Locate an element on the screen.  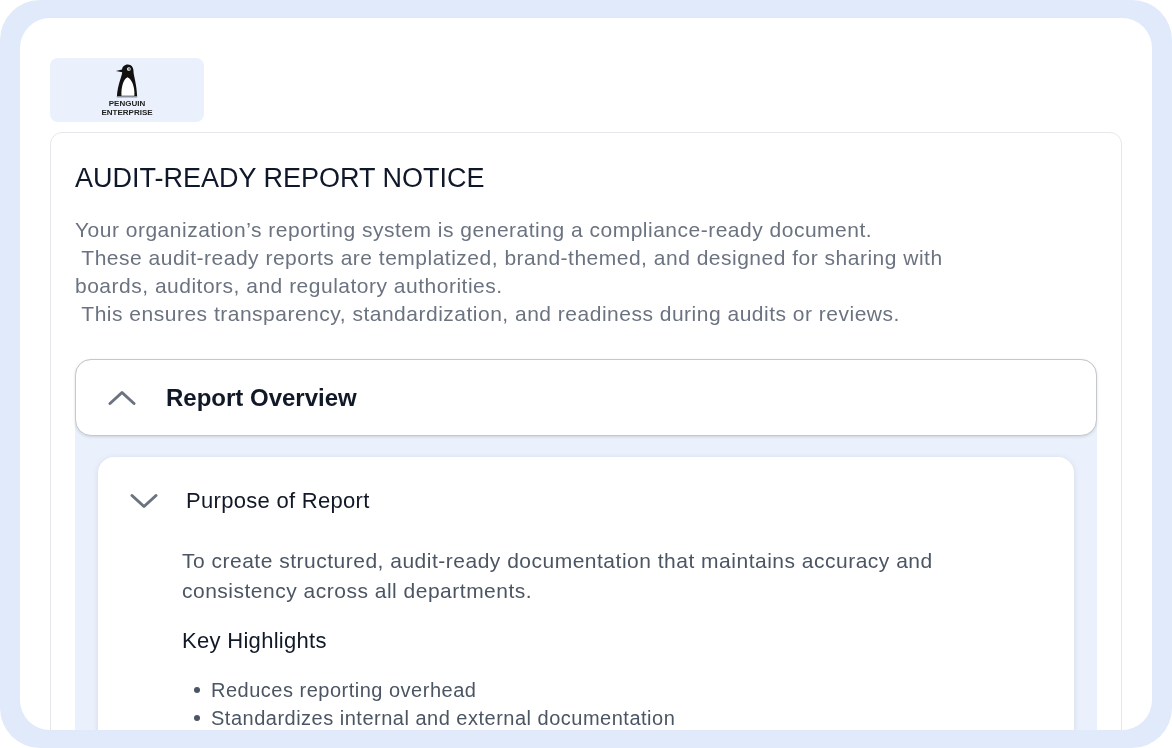
section-subheading: Key Highlights is located at coordinates (254, 641).